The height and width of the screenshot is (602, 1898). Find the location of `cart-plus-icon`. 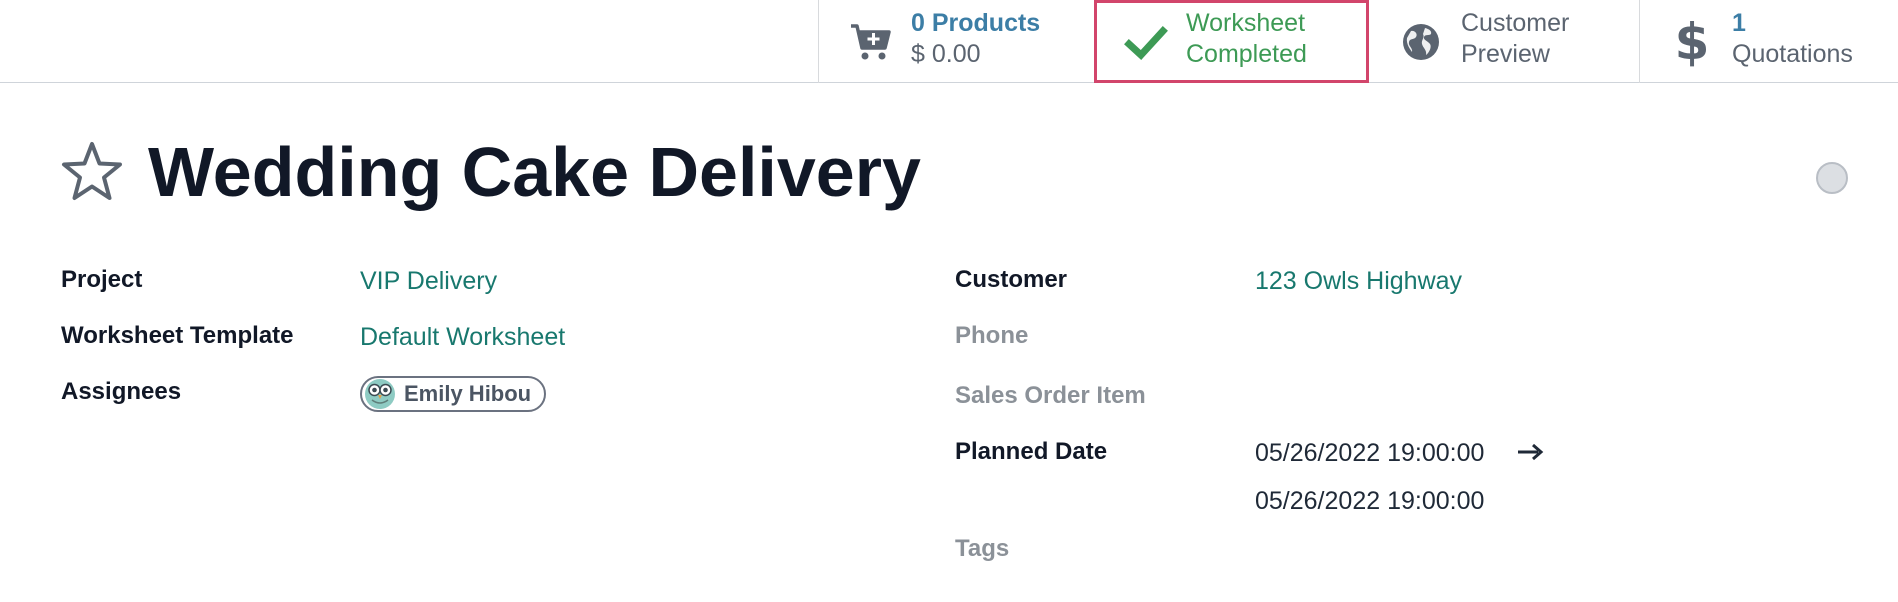

cart-plus-icon is located at coordinates (871, 42).